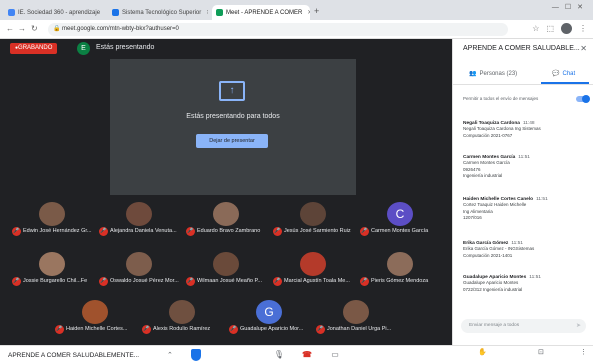 The image size is (593, 364). Describe the element at coordinates (307, 355) in the screenshot. I see `hangup-icon: ☎` at that location.